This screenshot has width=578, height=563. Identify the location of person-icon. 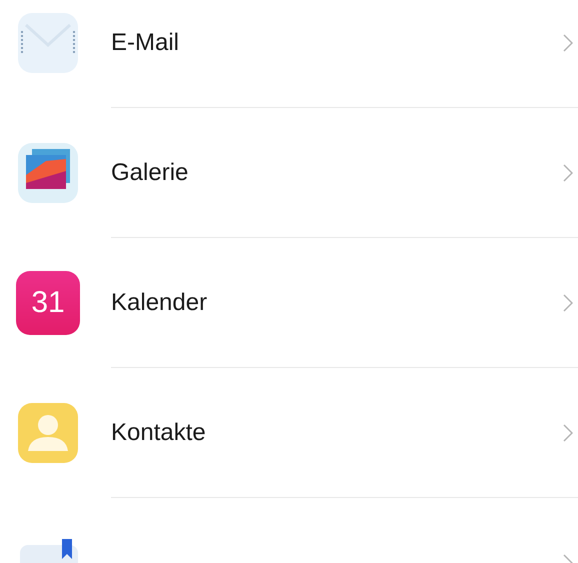
(48, 433).